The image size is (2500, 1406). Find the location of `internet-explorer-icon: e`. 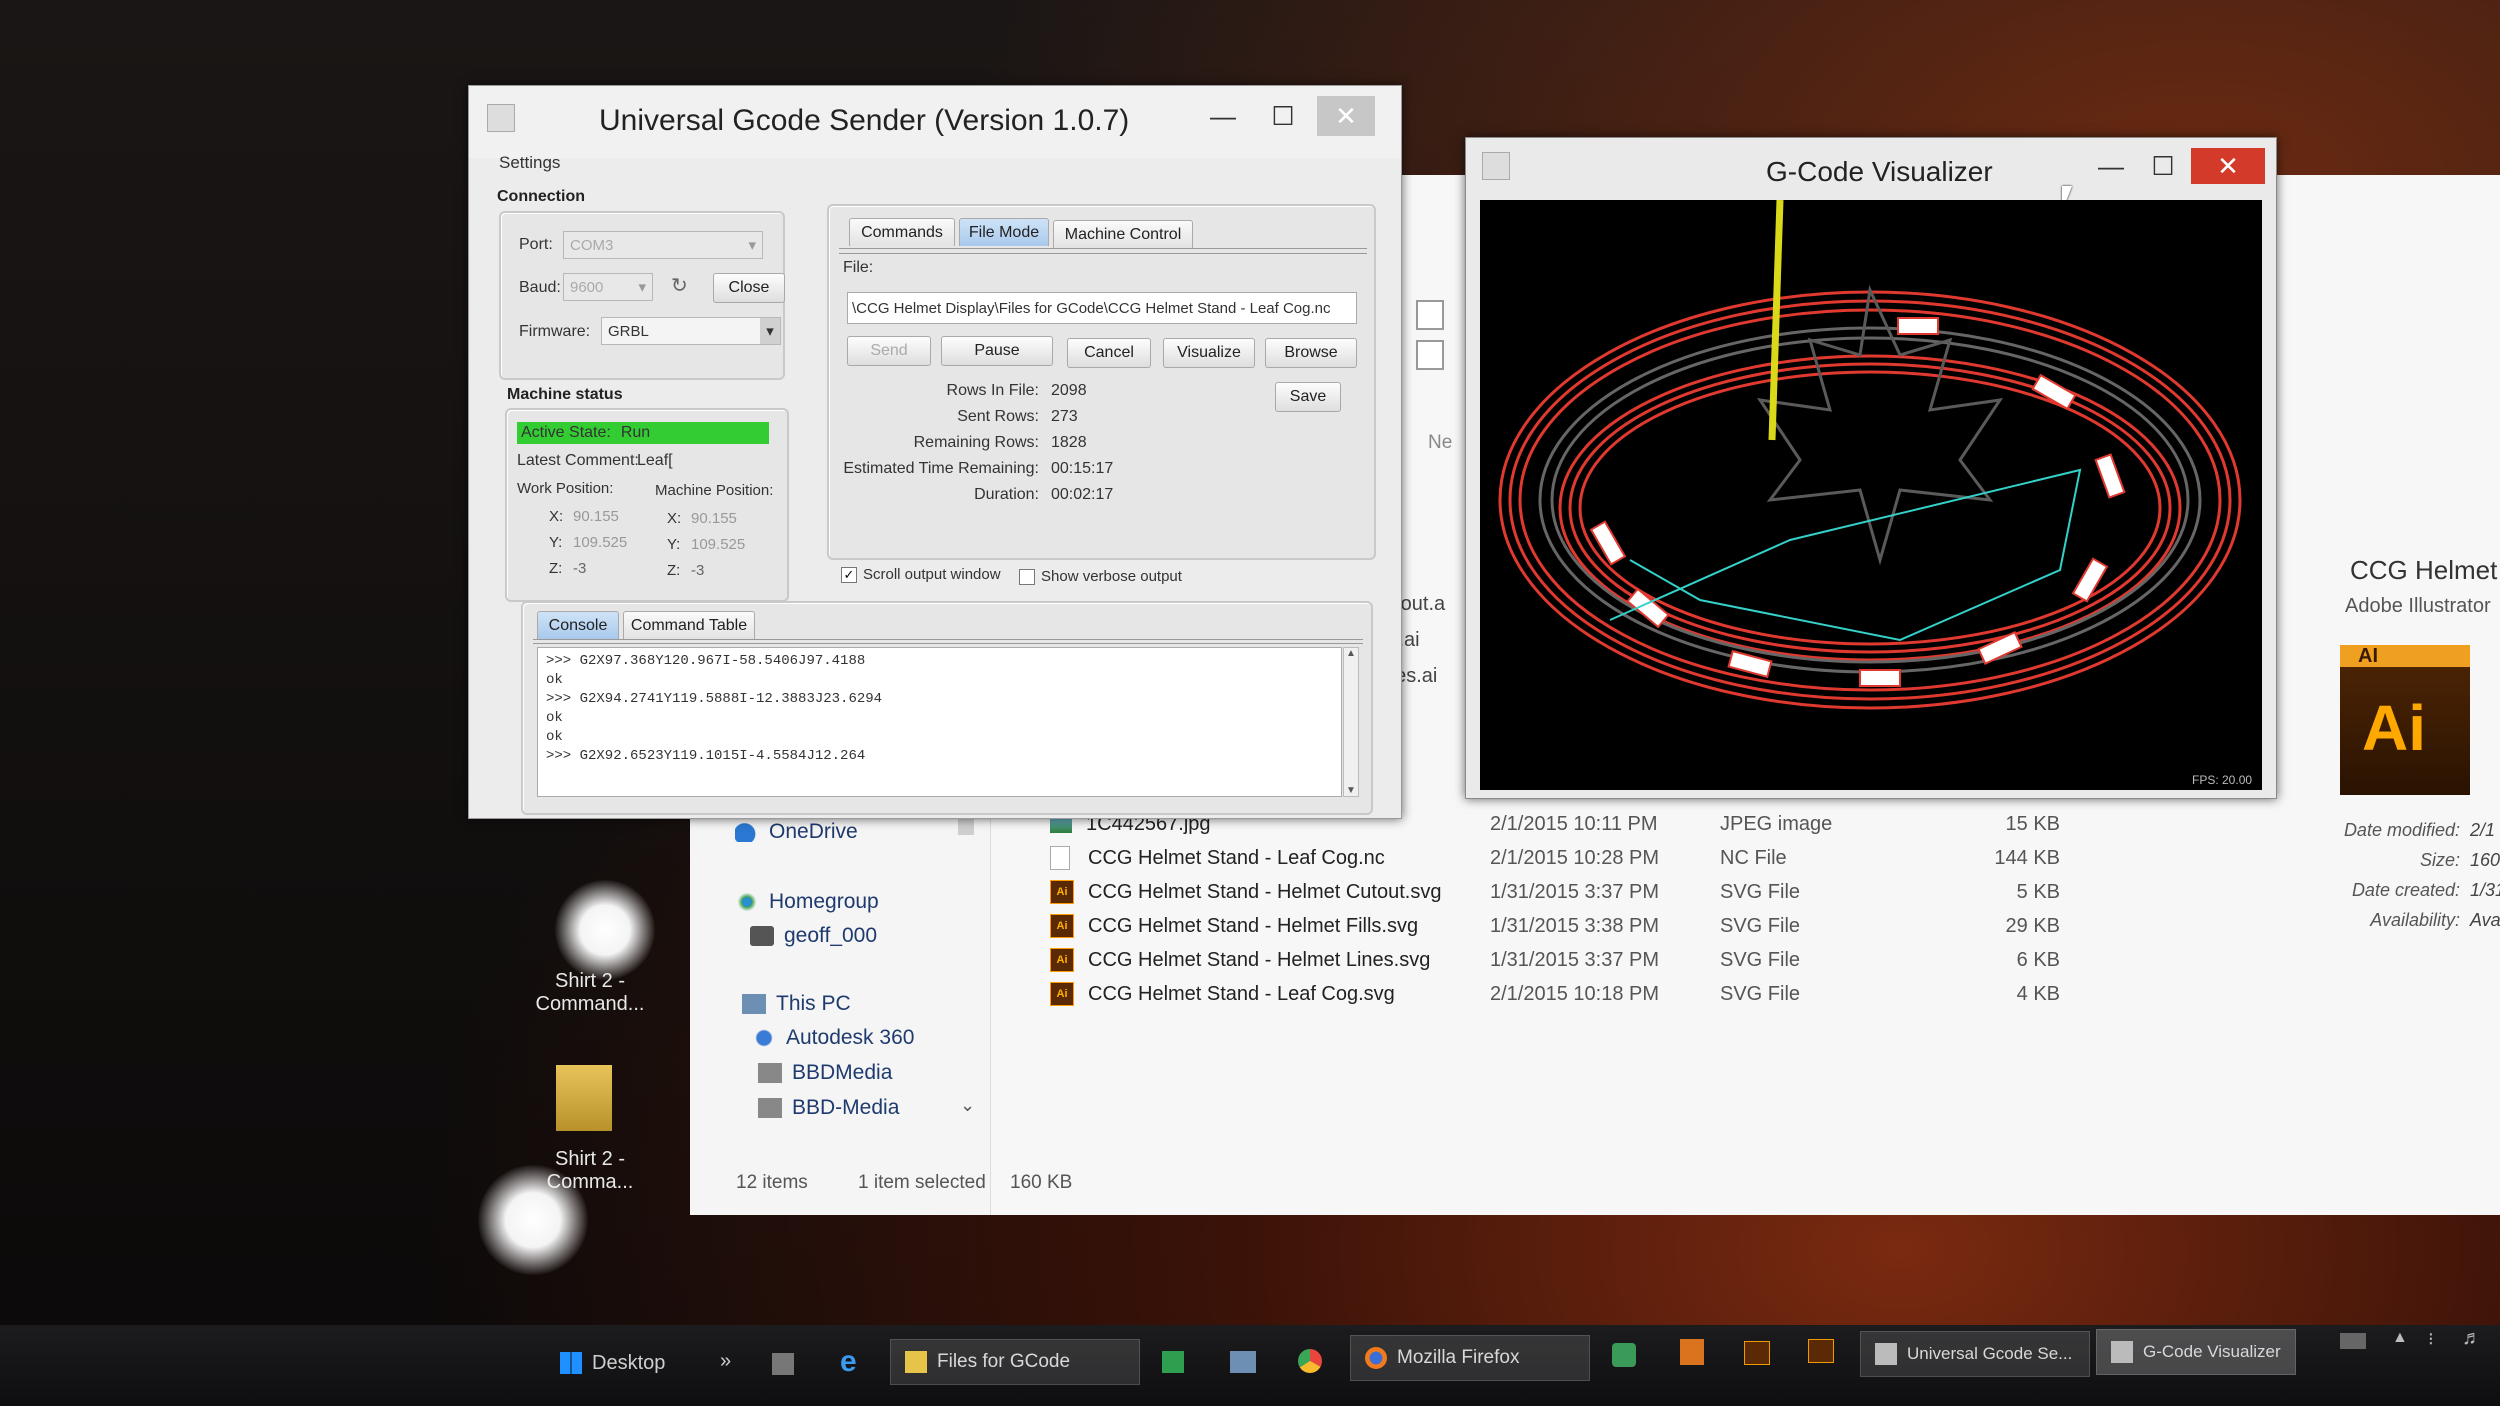

internet-explorer-icon: e is located at coordinates (848, 1362).